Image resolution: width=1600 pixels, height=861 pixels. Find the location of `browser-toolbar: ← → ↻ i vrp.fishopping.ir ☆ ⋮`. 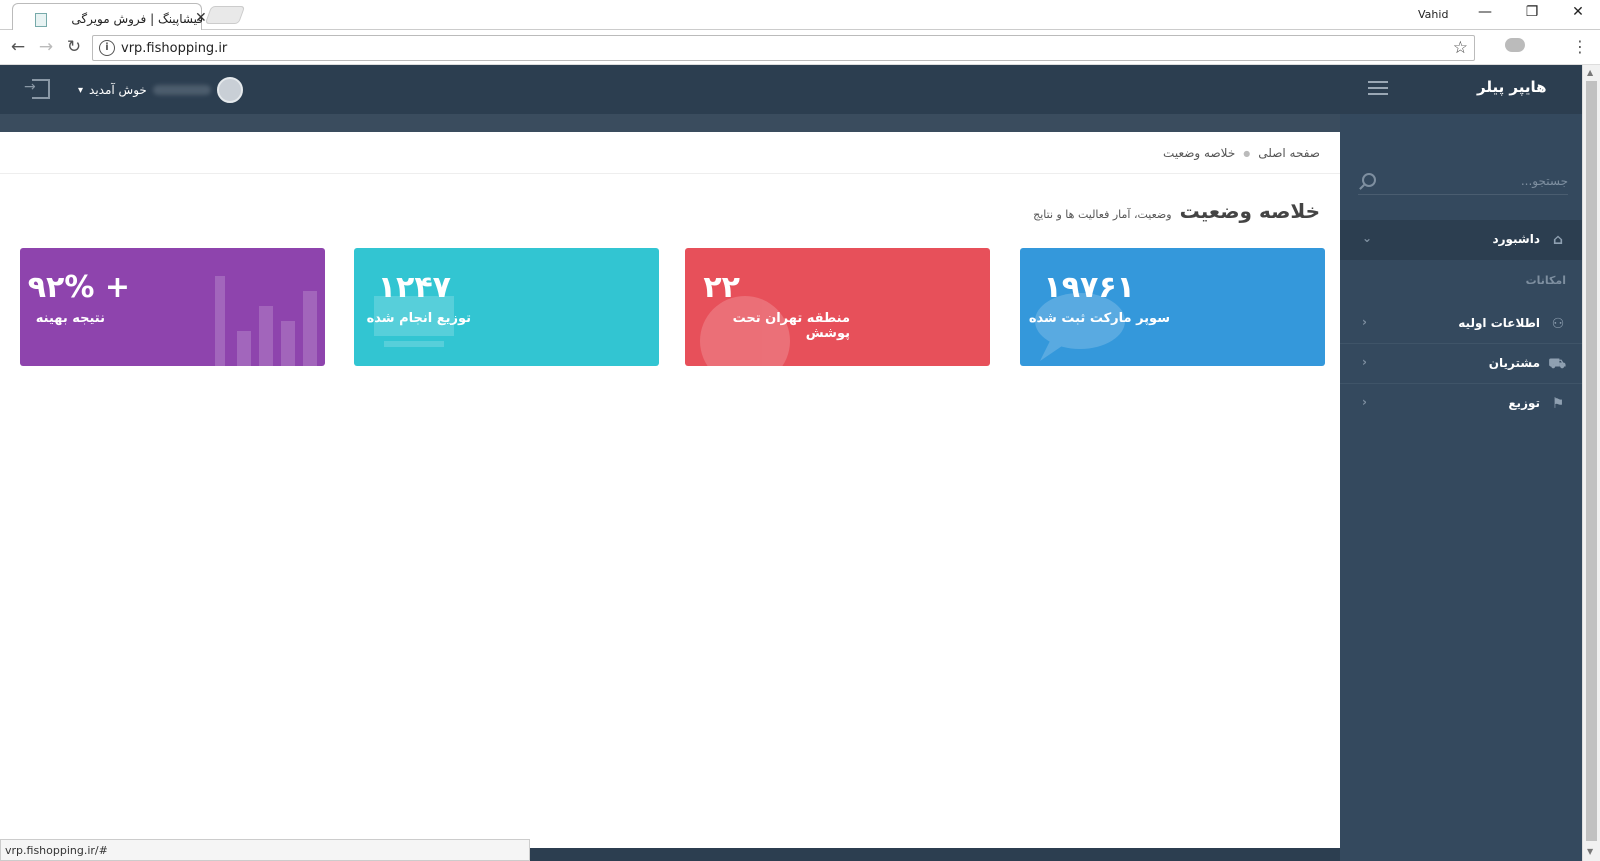

browser-toolbar: ← → ↻ i vrp.fishopping.ir ☆ ⋮ is located at coordinates (800, 47).